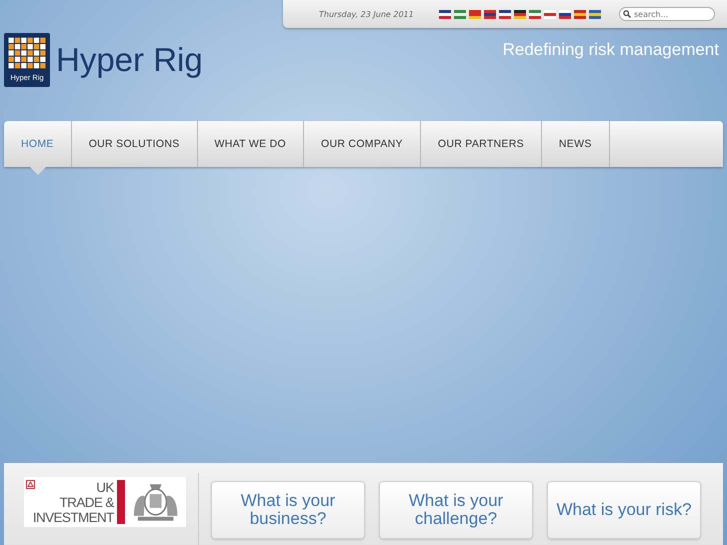  I want to click on question-card: What is your business?, so click(288, 510).